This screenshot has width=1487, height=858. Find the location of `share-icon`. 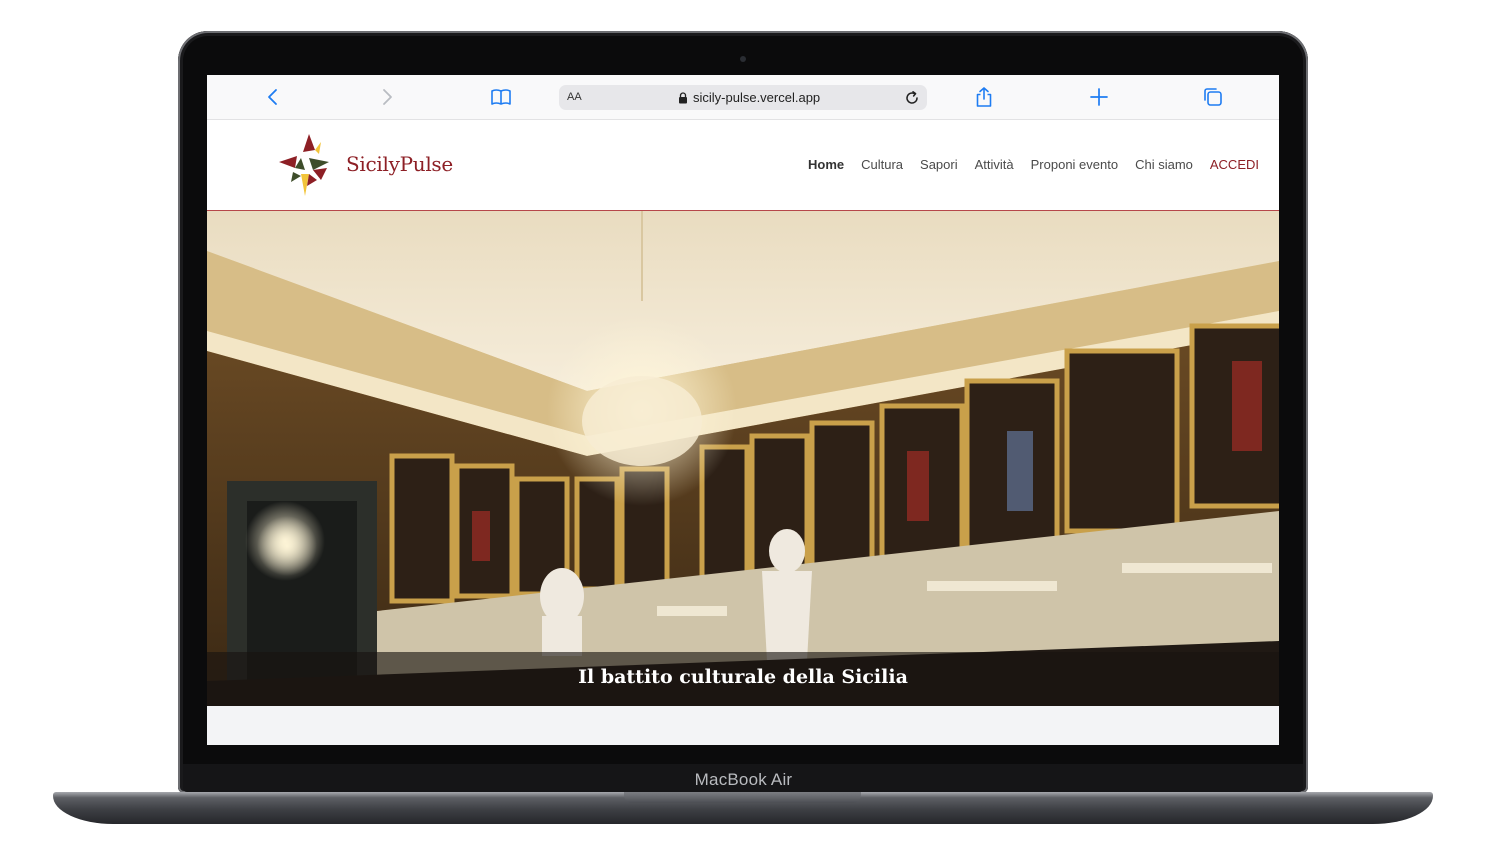

share-icon is located at coordinates (984, 97).